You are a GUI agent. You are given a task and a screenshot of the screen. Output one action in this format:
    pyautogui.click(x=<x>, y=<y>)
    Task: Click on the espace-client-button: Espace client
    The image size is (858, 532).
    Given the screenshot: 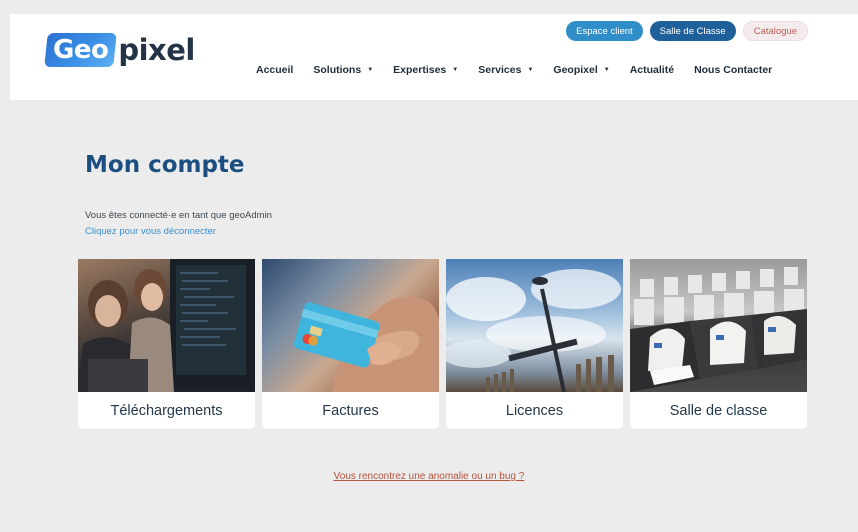 What is the action you would take?
    pyautogui.click(x=604, y=31)
    